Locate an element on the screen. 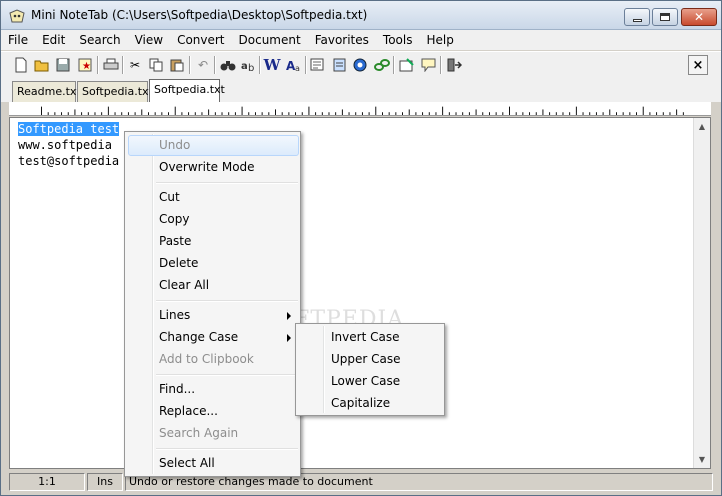  menu-change-case: Change Case is located at coordinates (213, 337).